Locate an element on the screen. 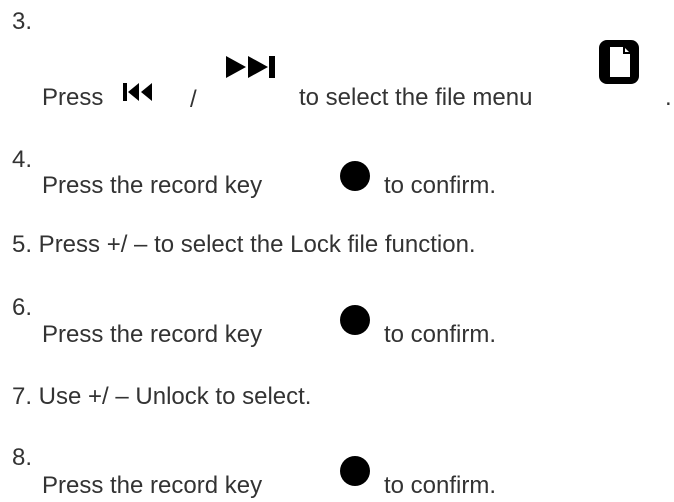 This screenshot has height=502, width=674. step-text: to select the file menu is located at coordinates (416, 97).